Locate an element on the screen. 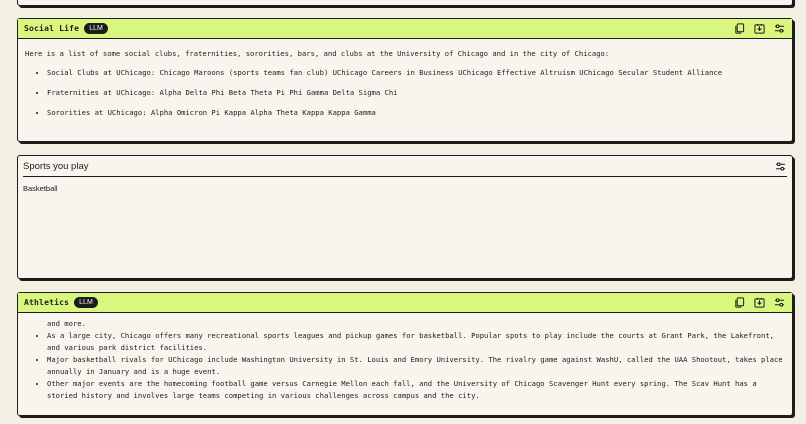 Image resolution: width=806 pixels, height=424 pixels. sports-header: Sports you play is located at coordinates (405, 166).